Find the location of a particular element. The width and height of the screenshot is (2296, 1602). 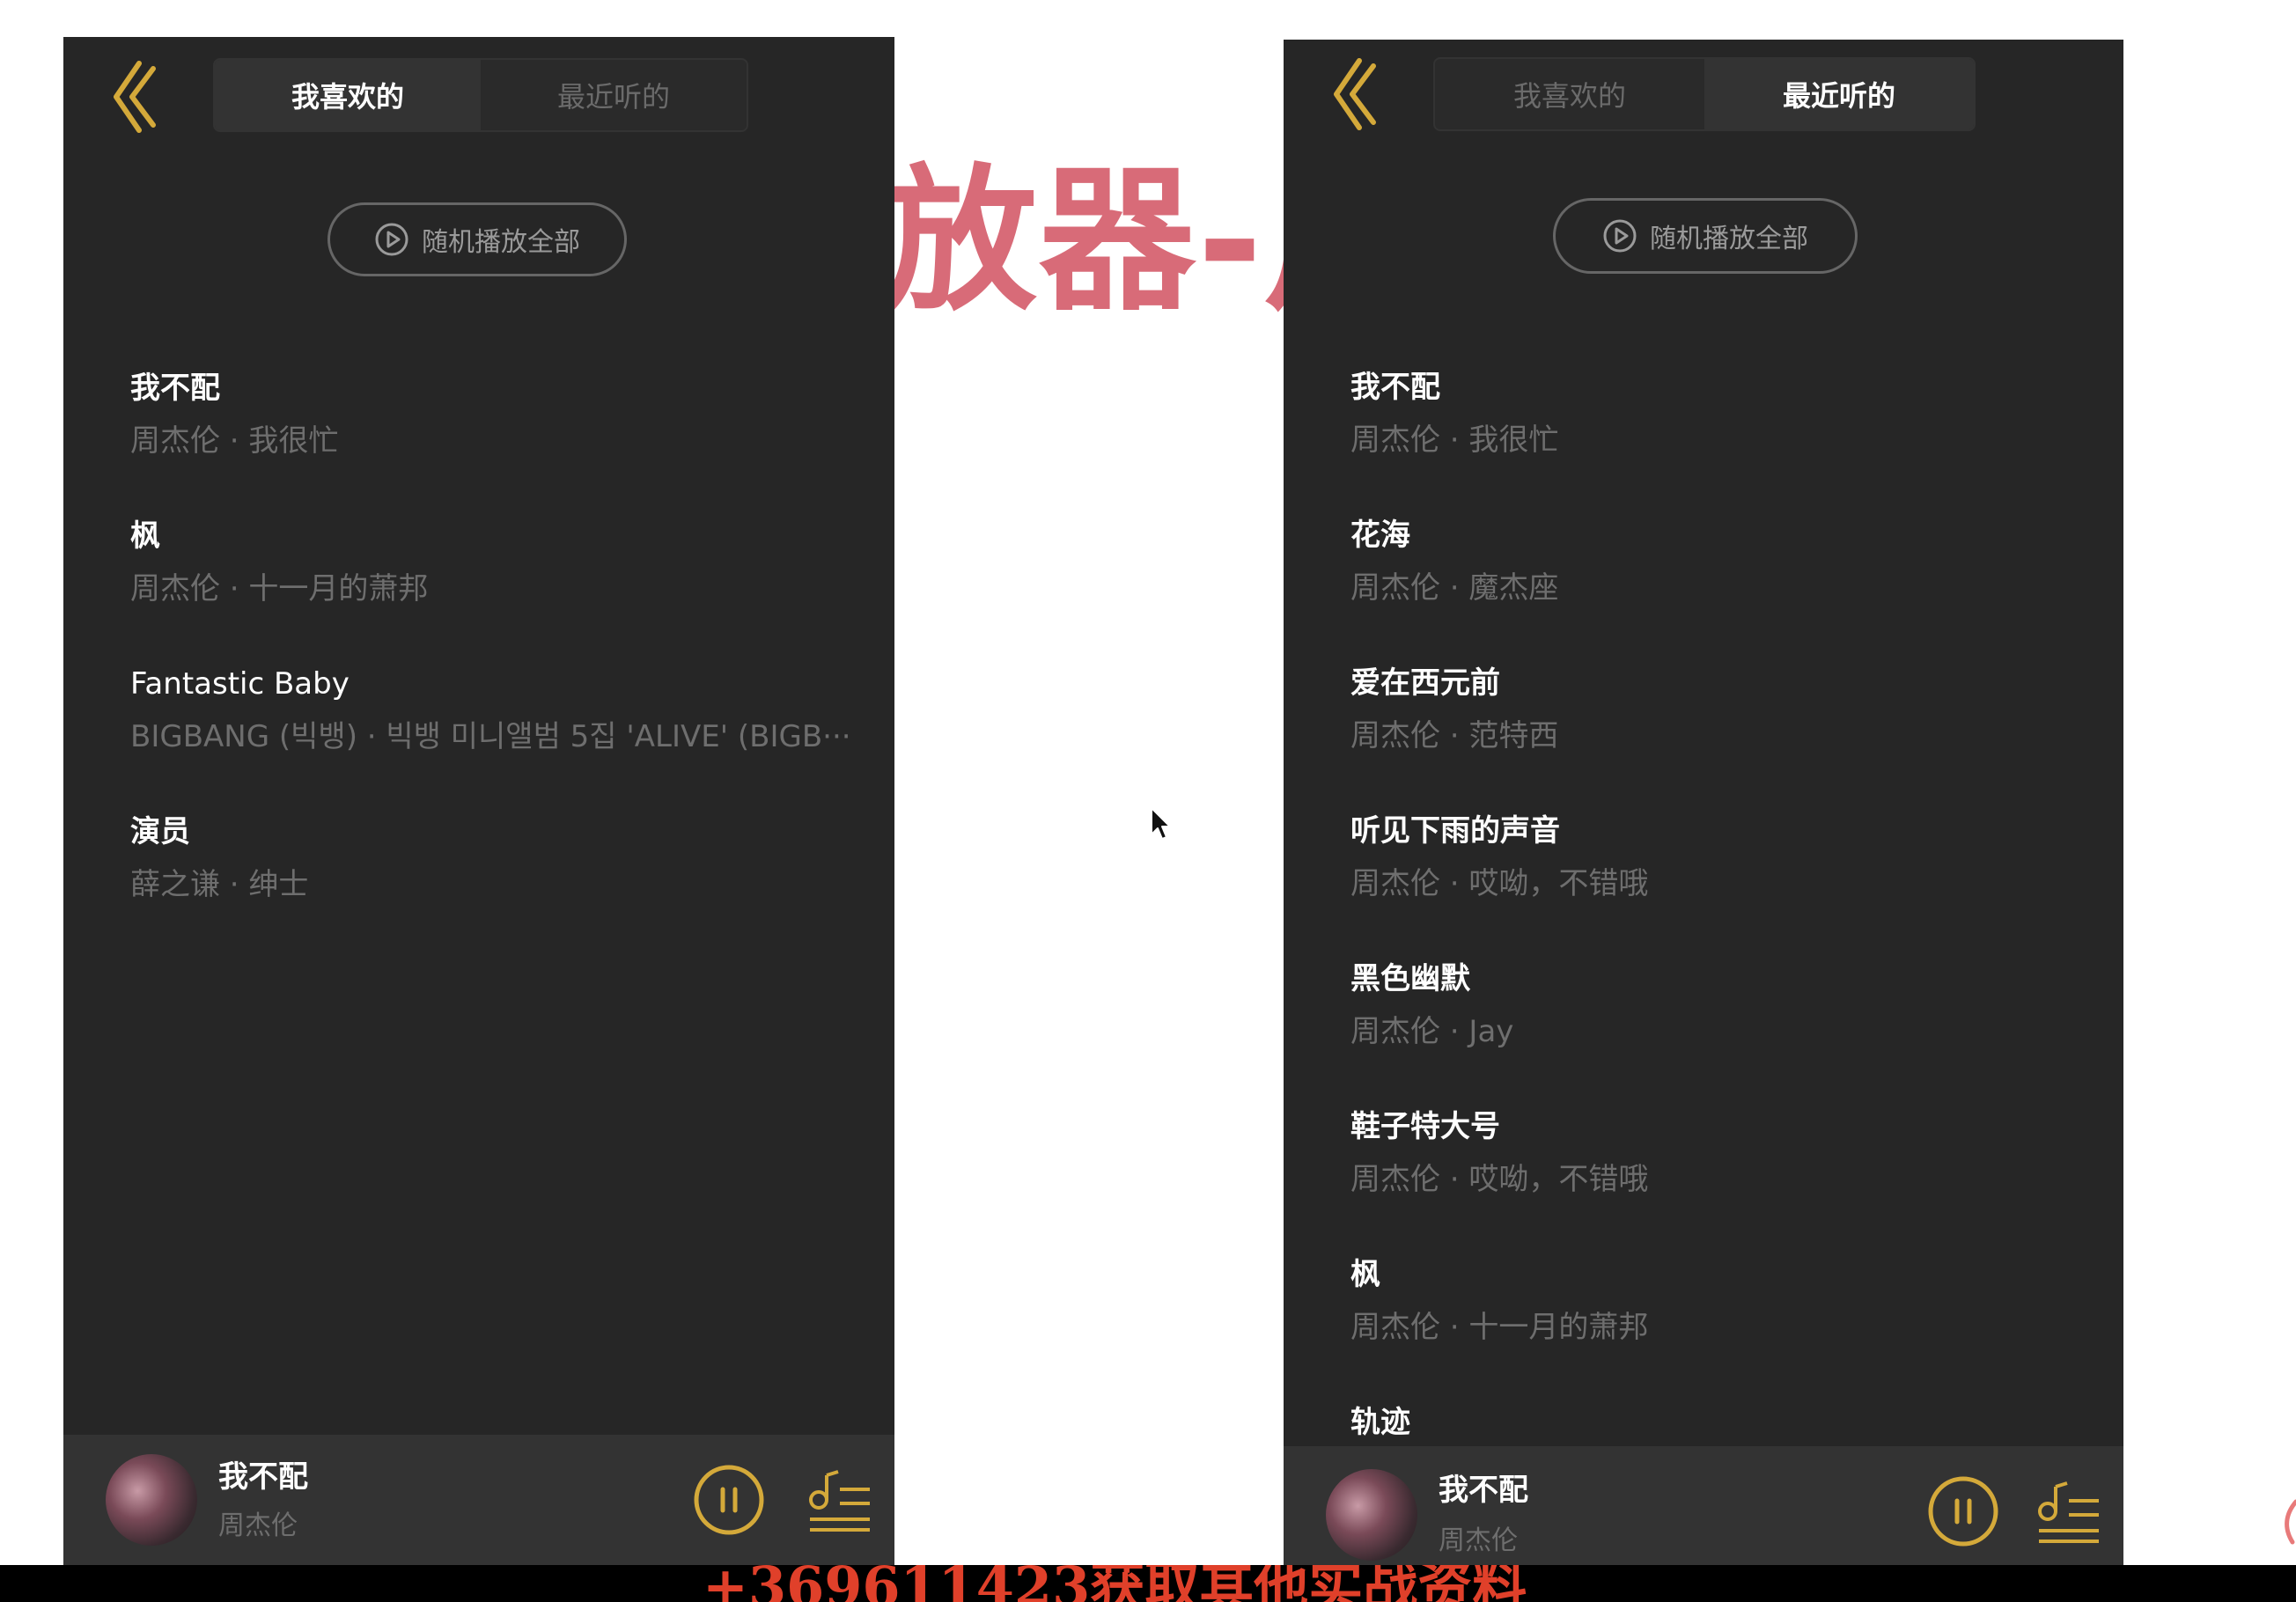

song-desc: 薛之谦 · 绅士 is located at coordinates (219, 884).